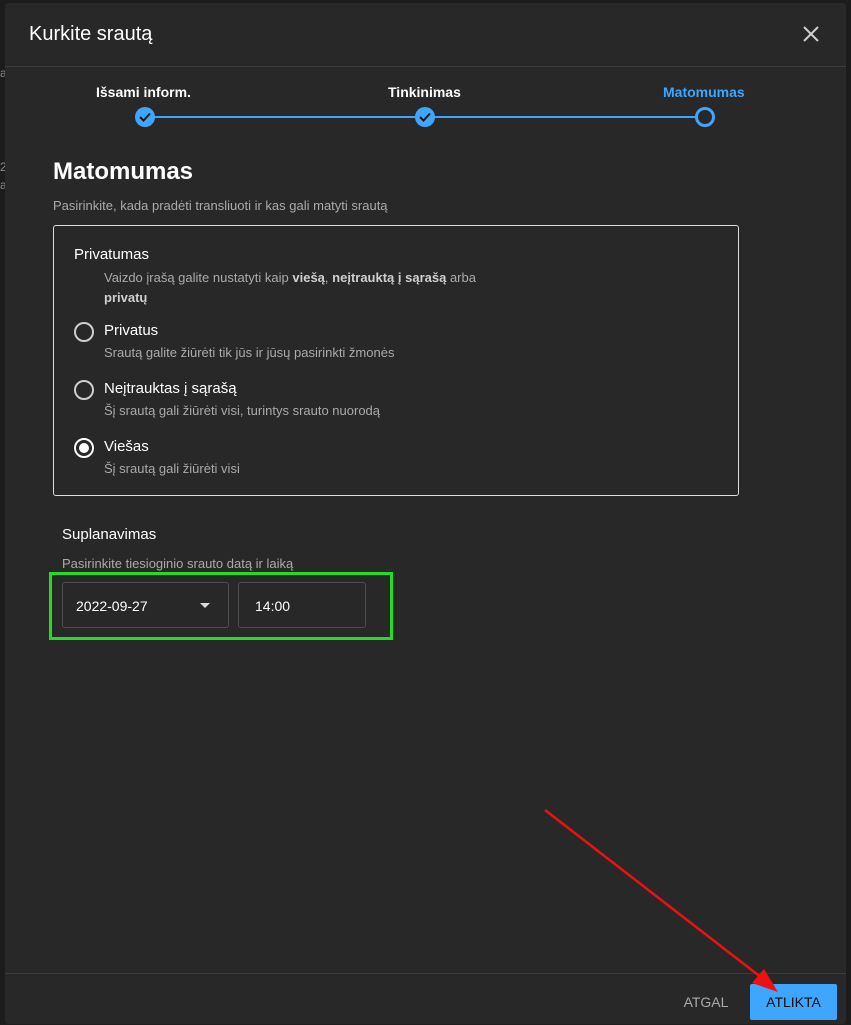  What do you see at coordinates (172, 468) in the screenshot?
I see `radio-description: Šį srautą gali žiūrėti visi` at bounding box center [172, 468].